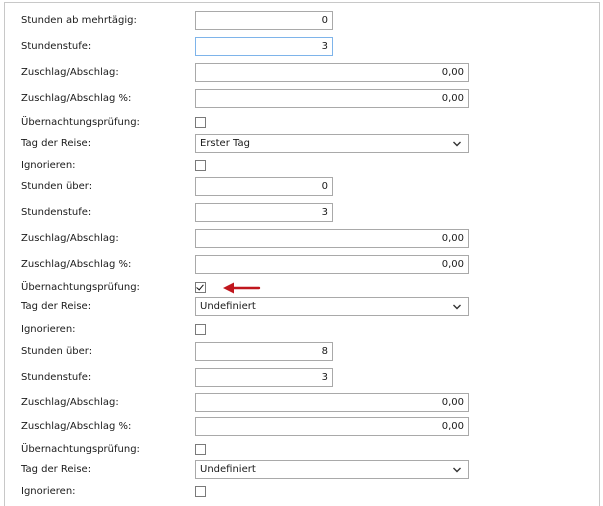  I want to click on form-row-tag-der-reise: Tag der Reise: Erster Tag, so click(302, 144).